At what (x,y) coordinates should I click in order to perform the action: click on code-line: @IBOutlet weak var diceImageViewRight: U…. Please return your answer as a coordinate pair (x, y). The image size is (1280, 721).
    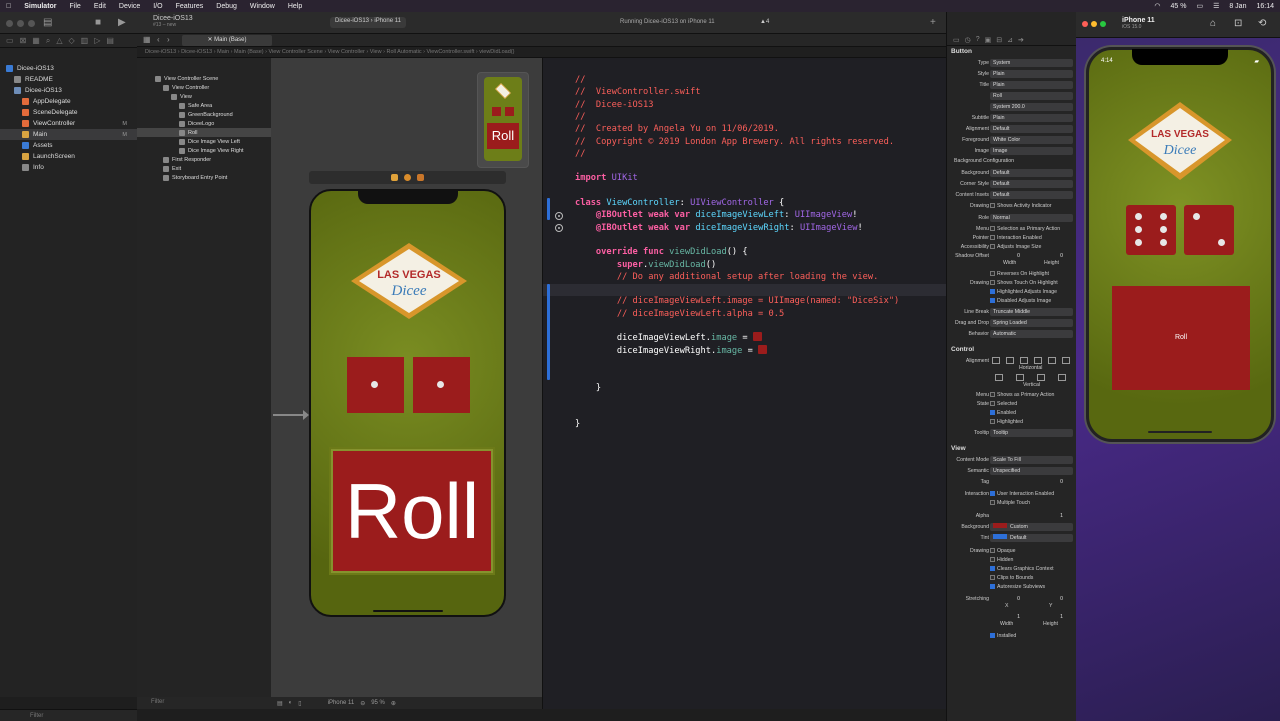
    Looking at the image, I should click on (719, 228).